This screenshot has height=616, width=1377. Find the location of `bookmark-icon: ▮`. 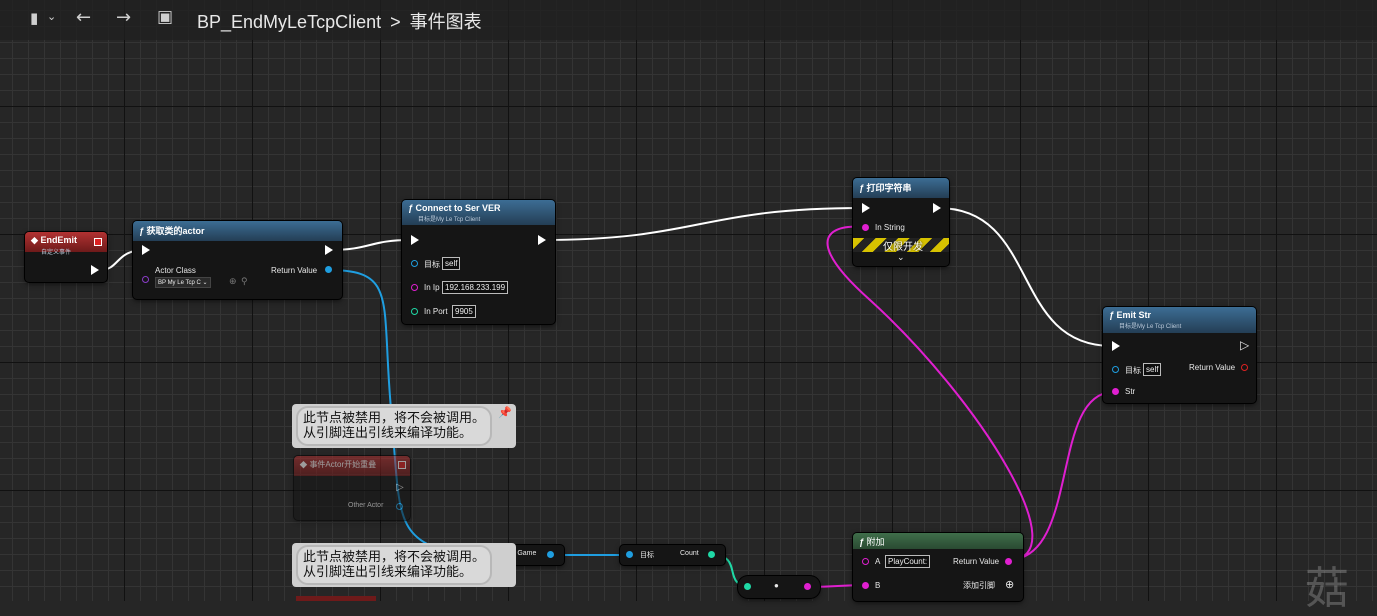

bookmark-icon: ▮ is located at coordinates (34, 18).